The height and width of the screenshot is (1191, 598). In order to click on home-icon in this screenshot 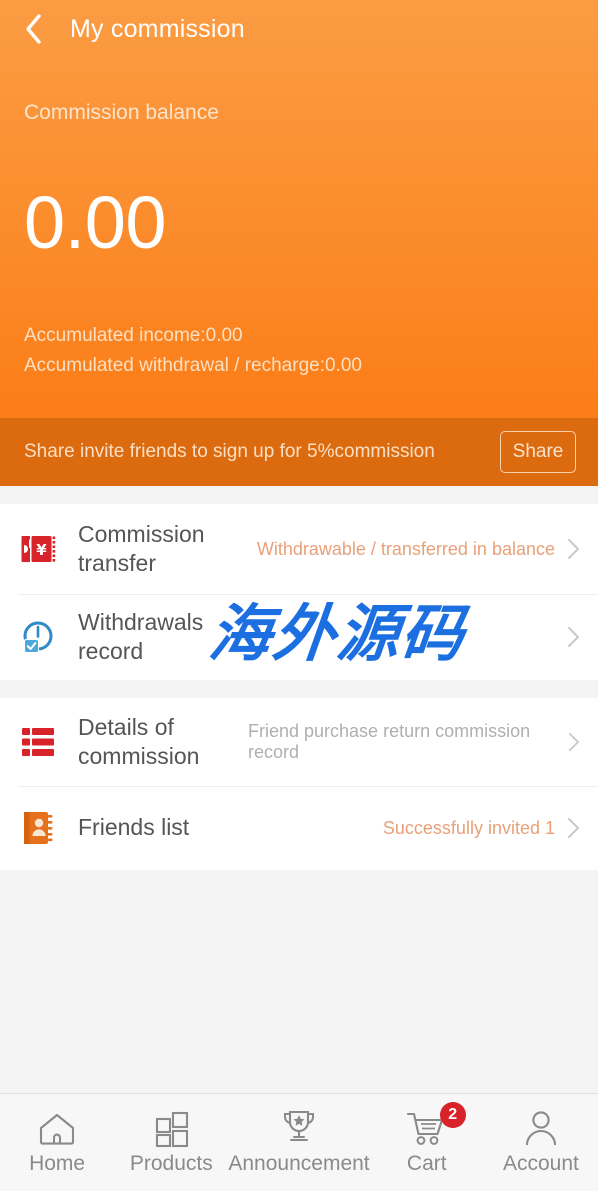, I will do `click(57, 1128)`.